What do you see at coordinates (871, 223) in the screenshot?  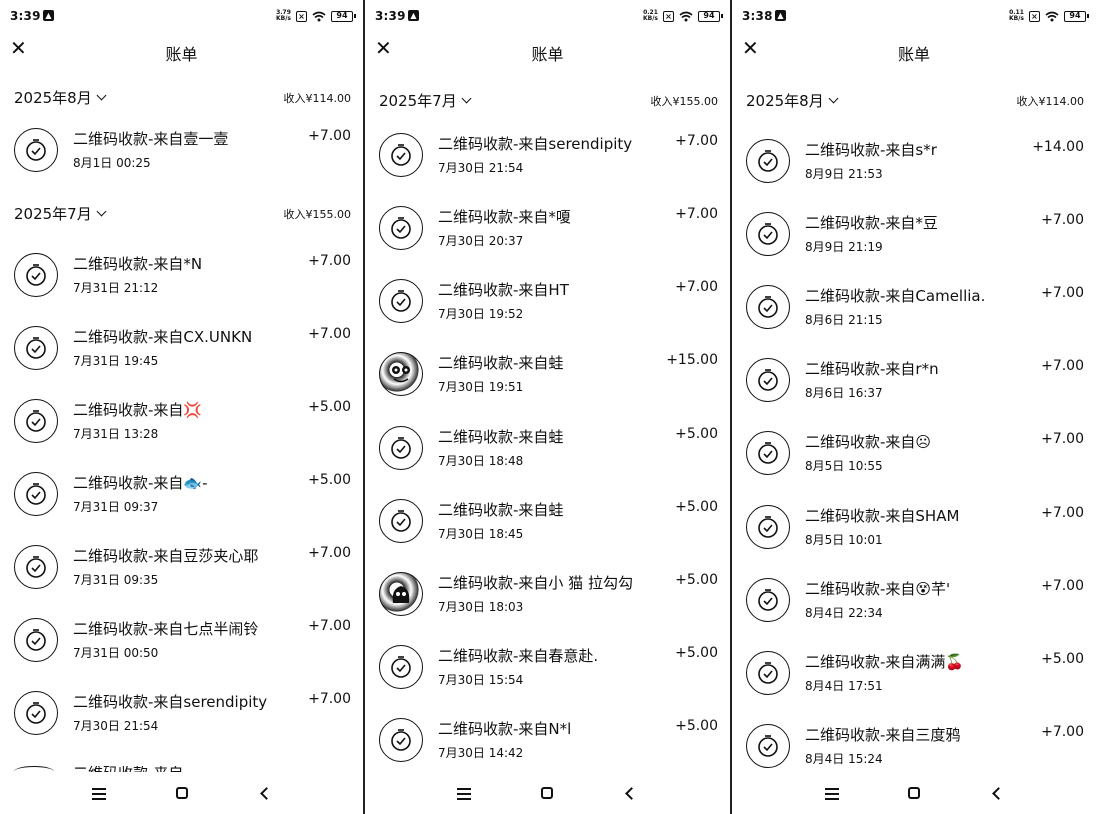 I see `transaction-name: 二维码收款-来自*豆` at bounding box center [871, 223].